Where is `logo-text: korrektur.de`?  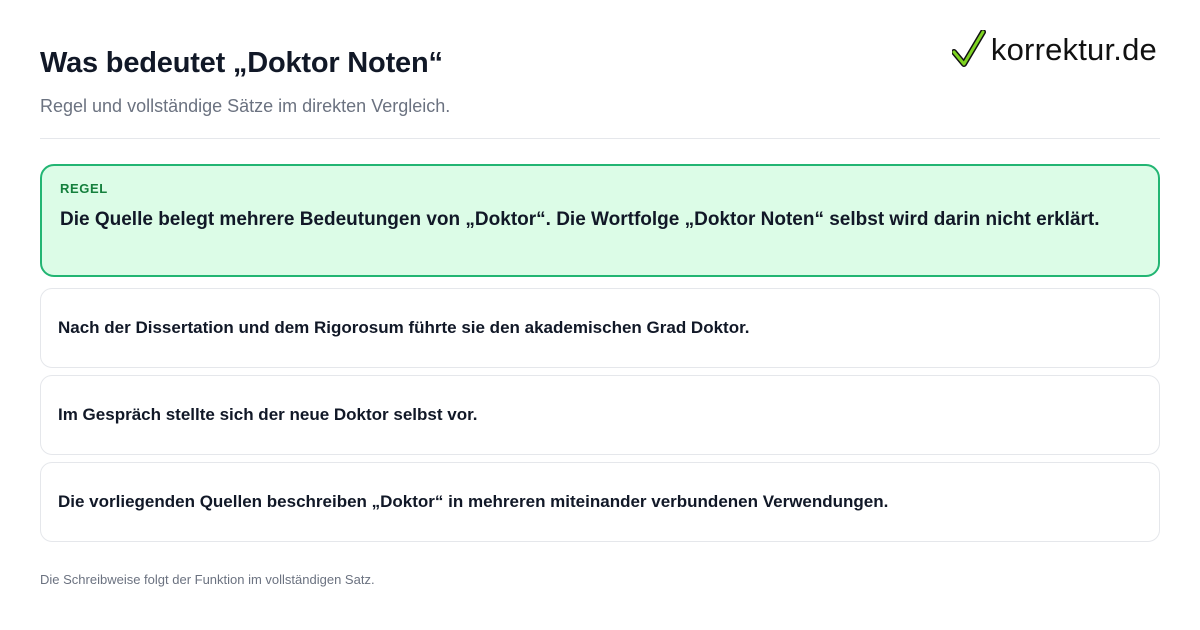 logo-text: korrektur.de is located at coordinates (1073, 49).